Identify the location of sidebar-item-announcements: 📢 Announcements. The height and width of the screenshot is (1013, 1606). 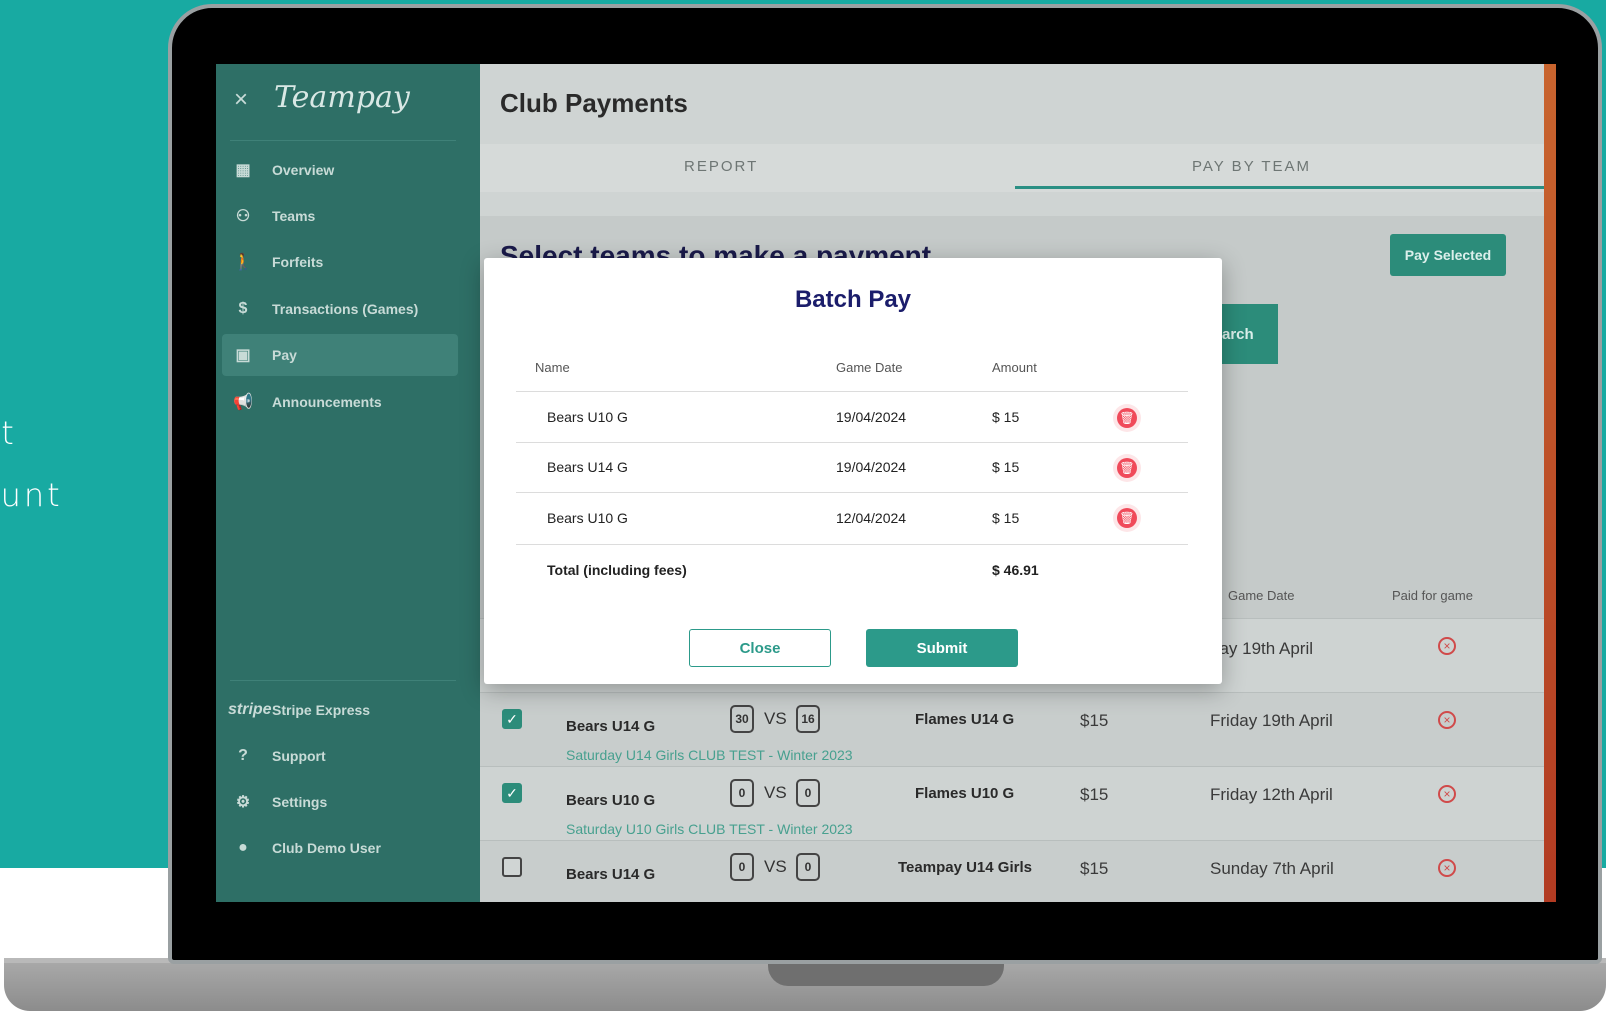
(340, 402).